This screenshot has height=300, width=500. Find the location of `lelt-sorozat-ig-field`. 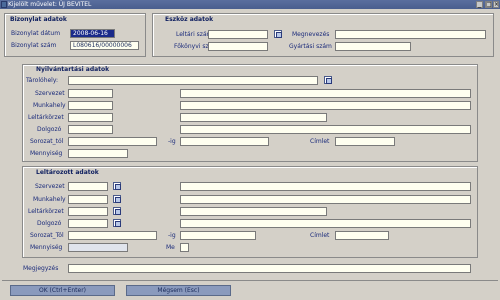

lelt-sorozat-ig-field is located at coordinates (218, 235).